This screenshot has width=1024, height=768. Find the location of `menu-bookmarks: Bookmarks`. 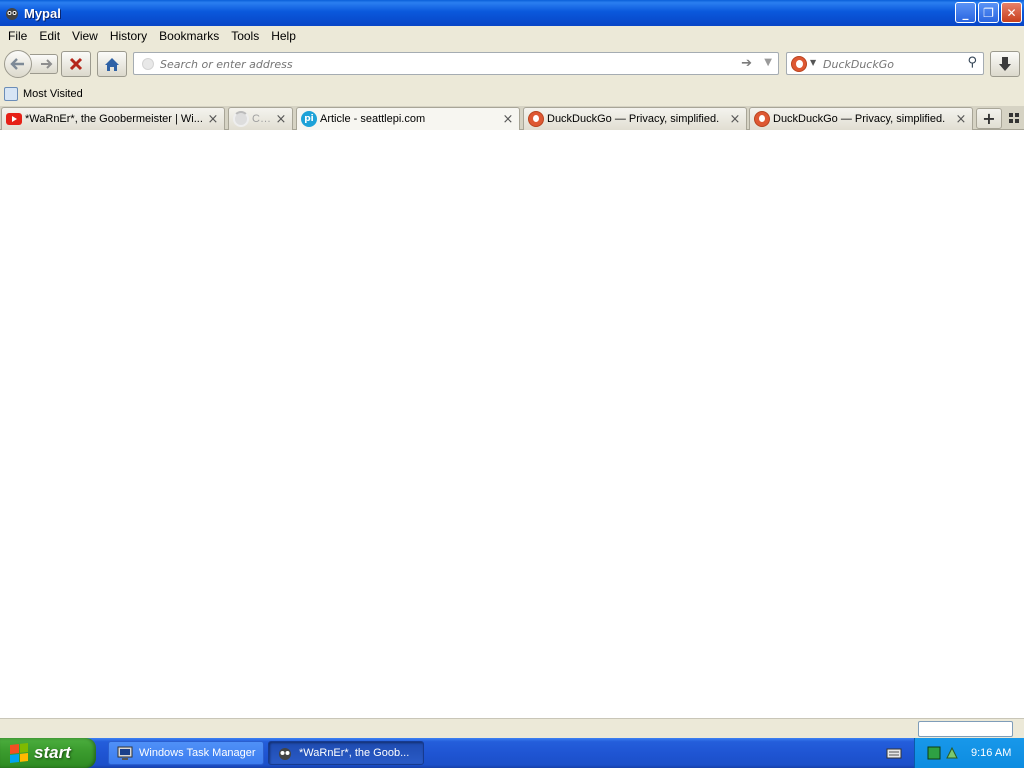

menu-bookmarks: Bookmarks is located at coordinates (189, 36).